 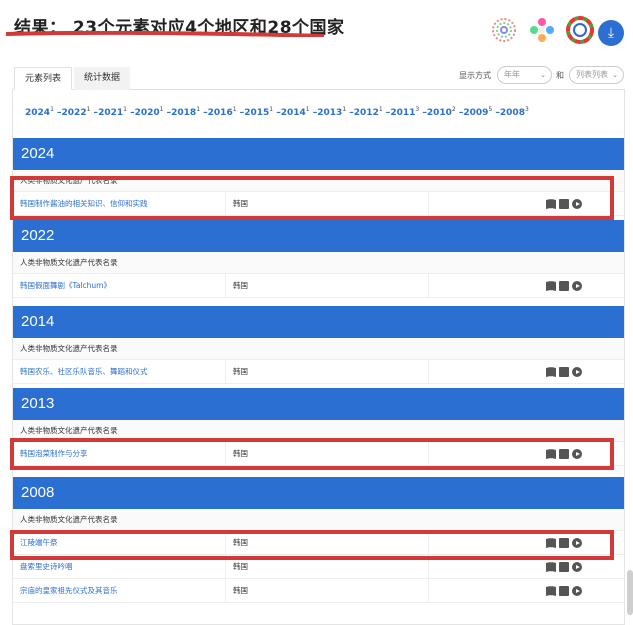 I want to click on year-link-2020: 20201, so click(x=149, y=112).